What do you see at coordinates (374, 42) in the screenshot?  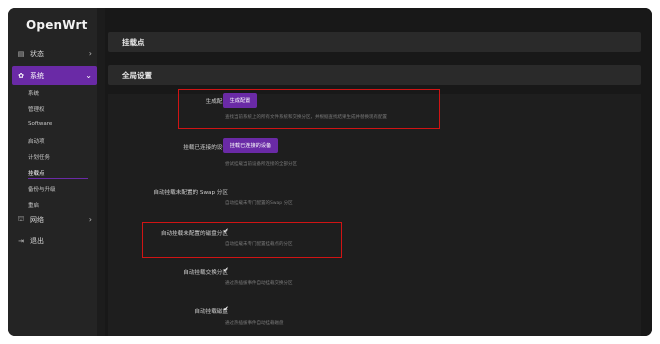 I see `page-title: 挂载点` at bounding box center [374, 42].